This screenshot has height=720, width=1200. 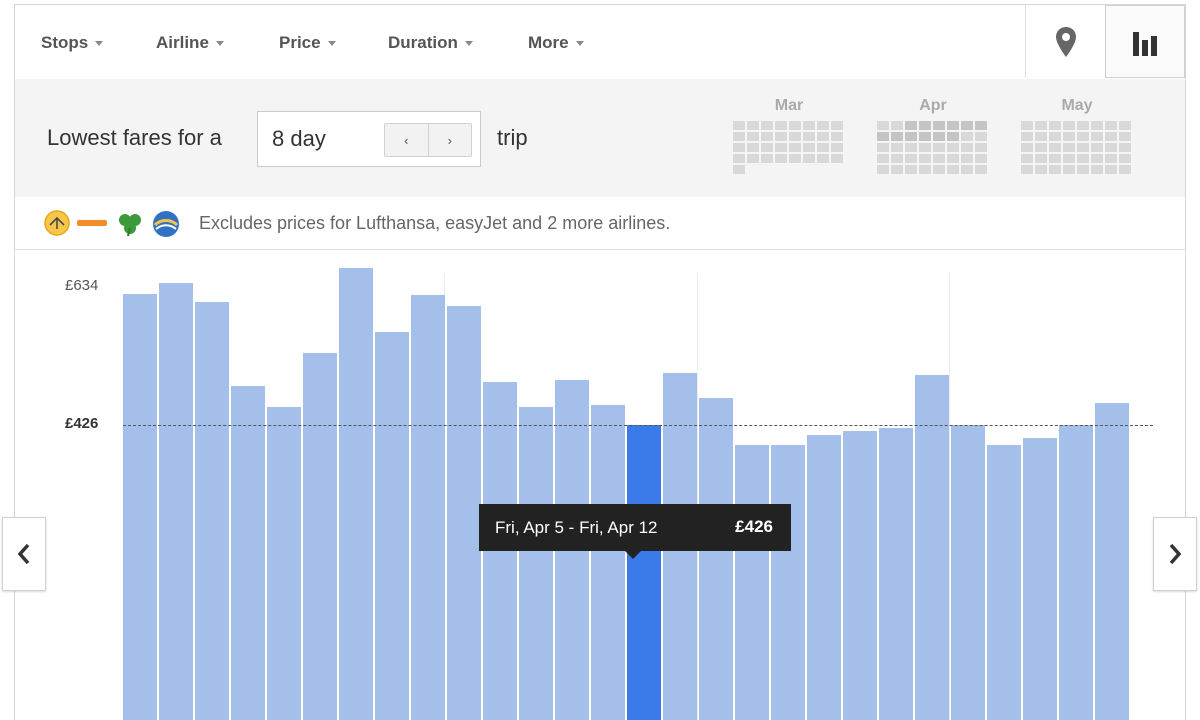 I want to click on map-view-button, so click(x=1065, y=41).